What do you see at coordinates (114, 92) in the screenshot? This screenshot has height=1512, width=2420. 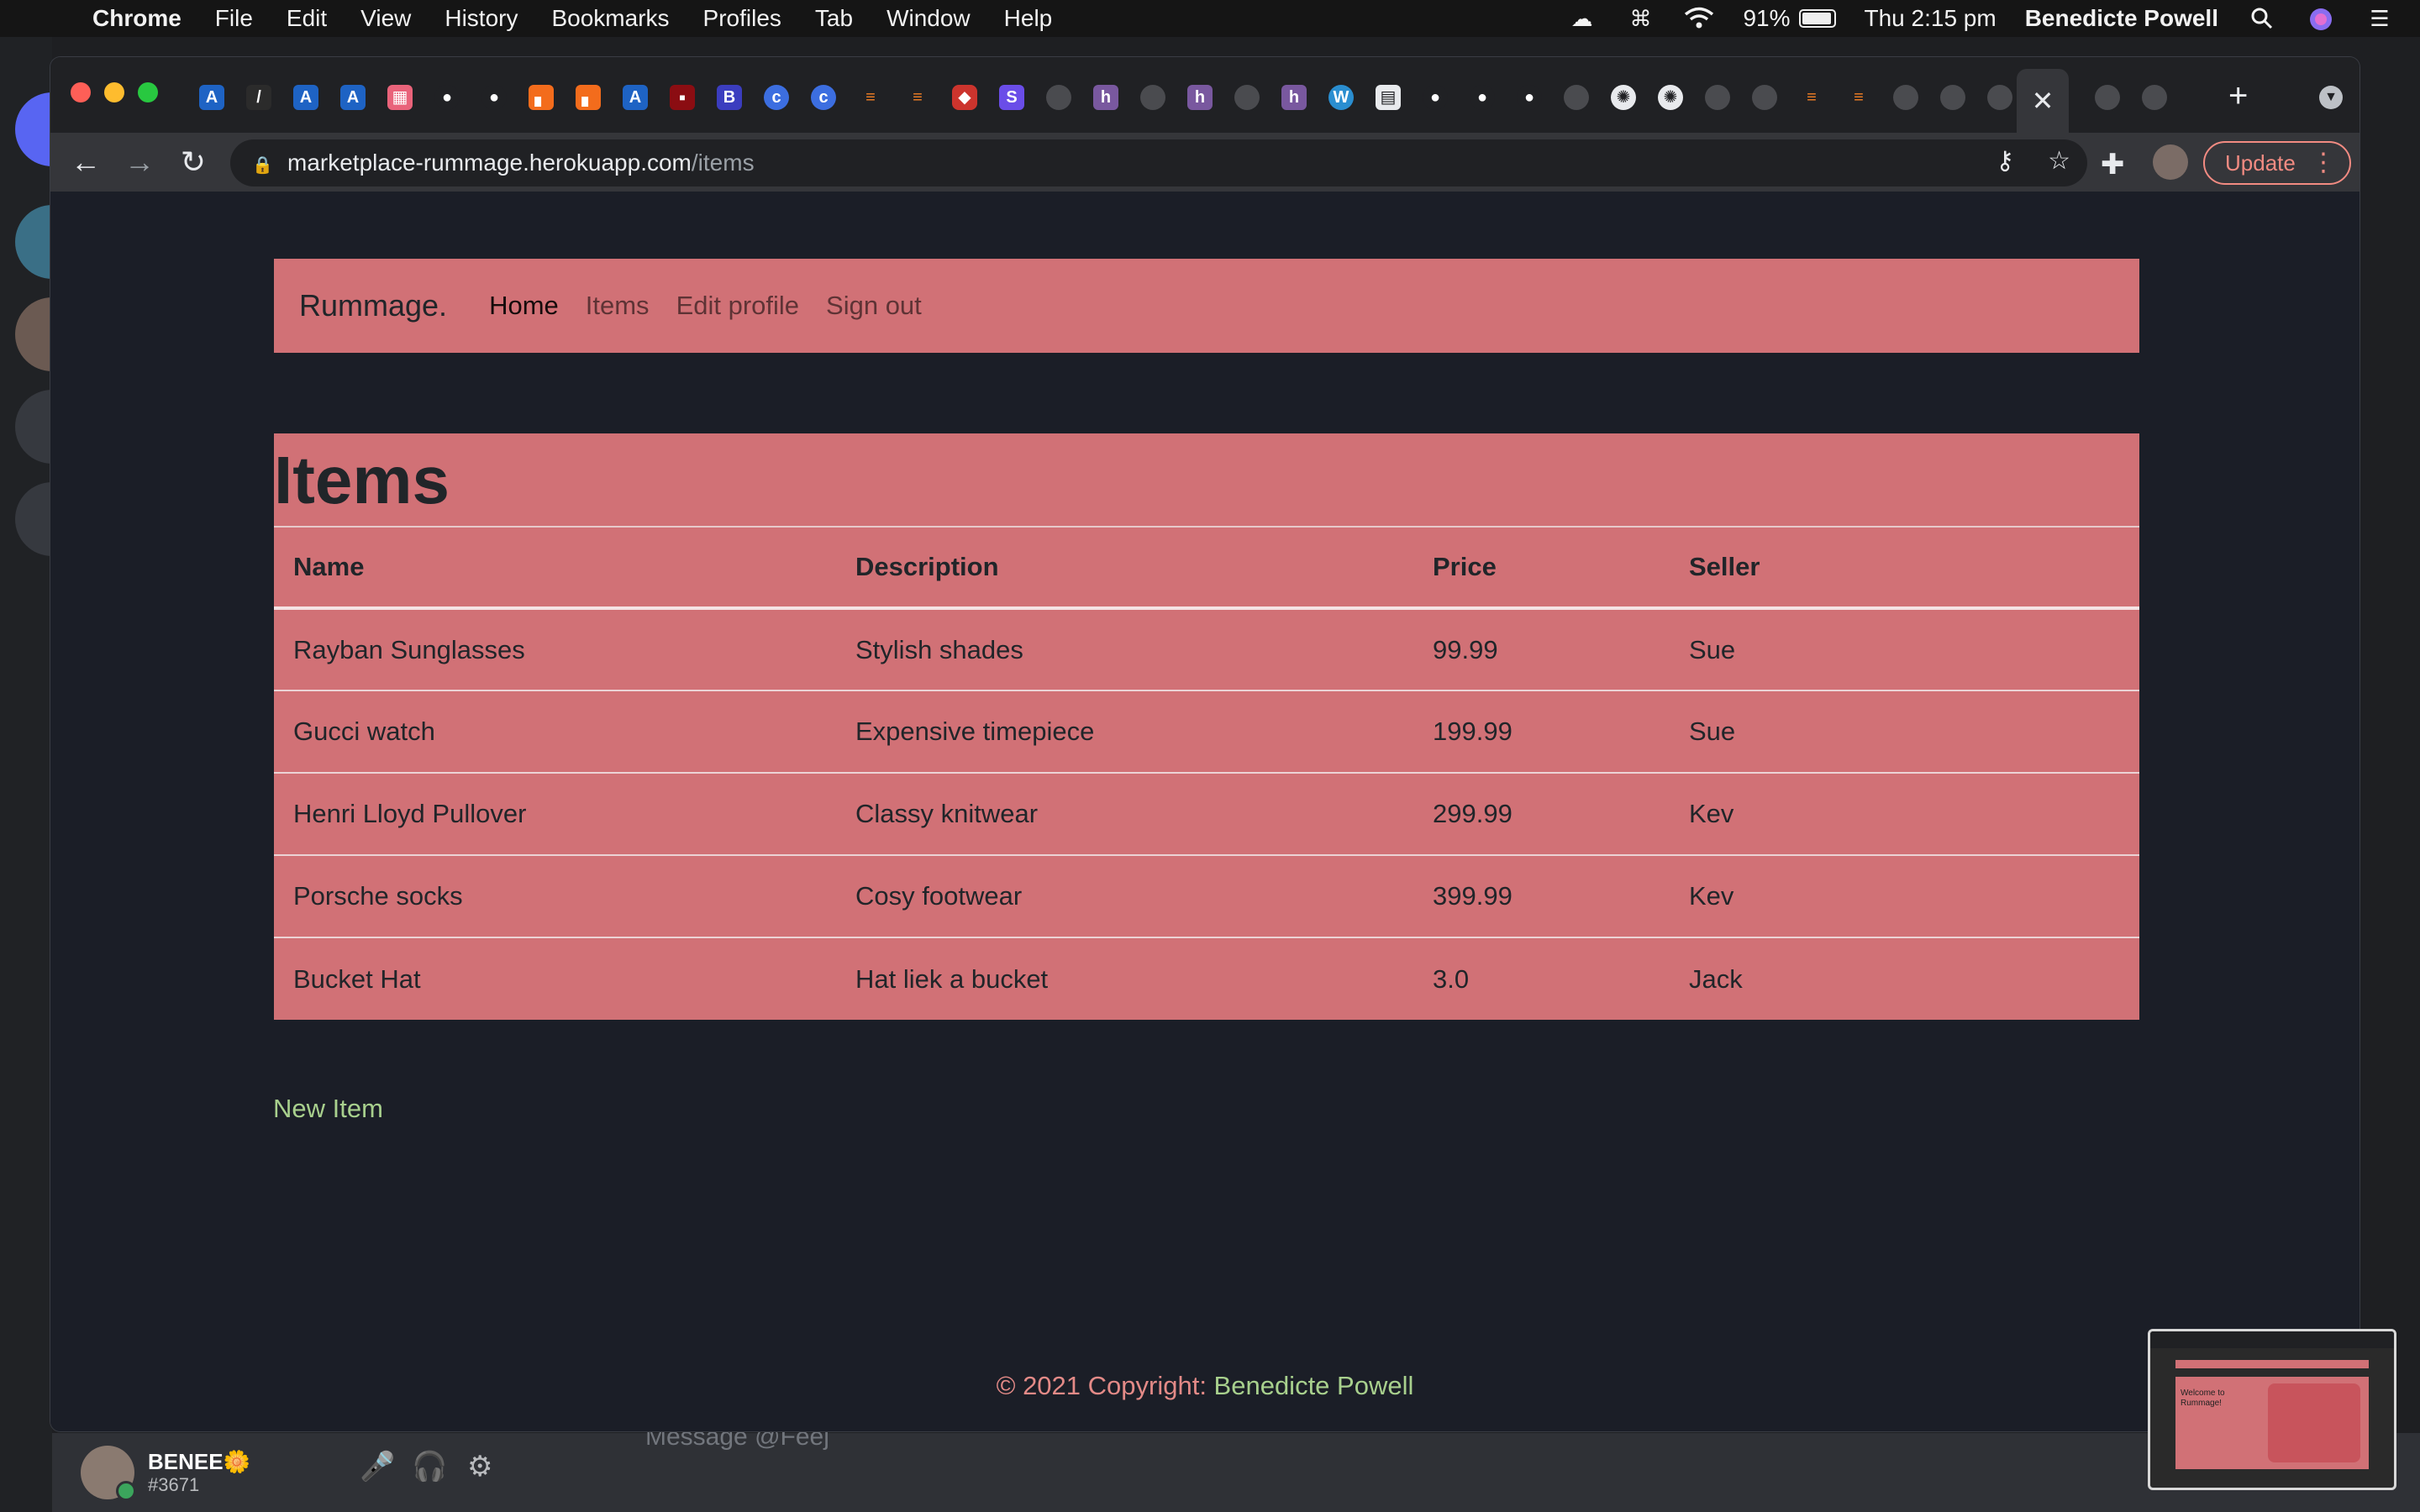 I see `minimize-window-button` at bounding box center [114, 92].